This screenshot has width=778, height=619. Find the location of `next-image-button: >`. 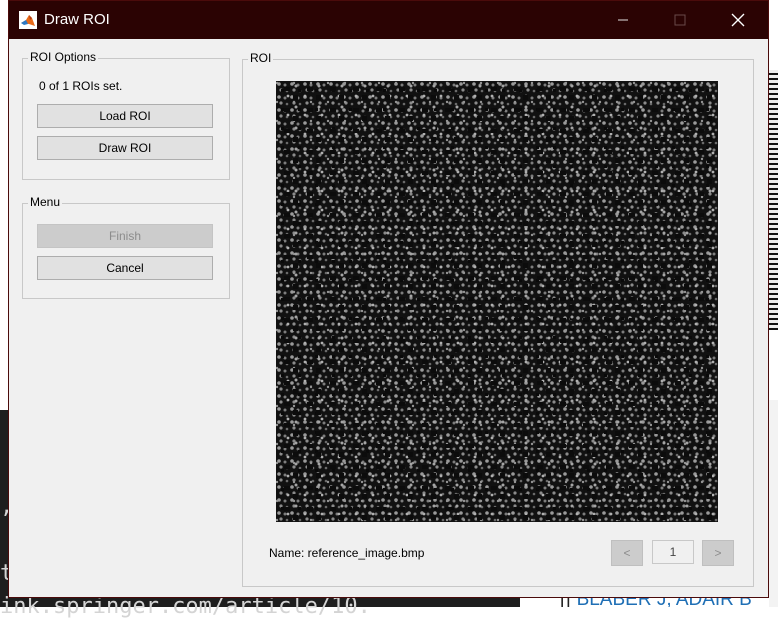

next-image-button: > is located at coordinates (718, 553).